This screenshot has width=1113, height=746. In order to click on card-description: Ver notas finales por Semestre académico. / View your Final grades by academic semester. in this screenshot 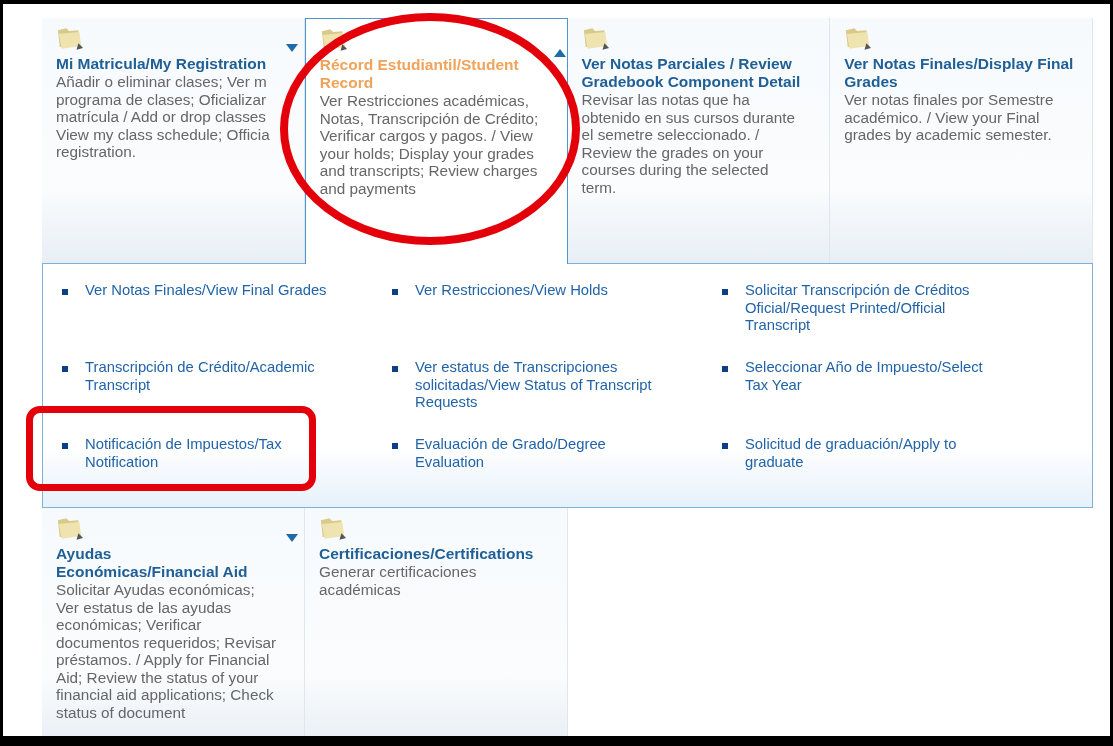, I will do `click(949, 117)`.